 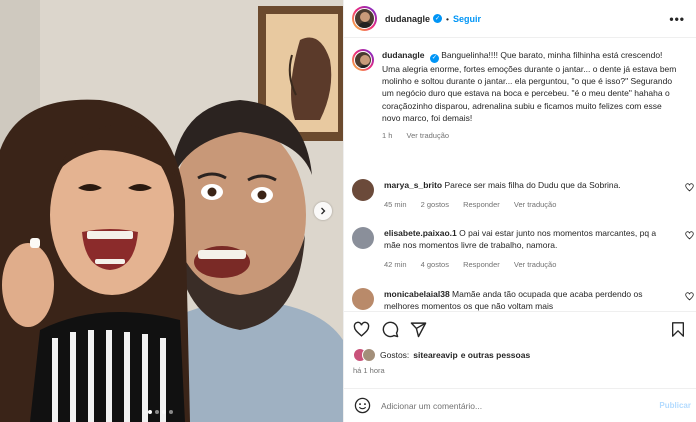 What do you see at coordinates (435, 264) in the screenshot?
I see `comment-likes: 4 gostos` at bounding box center [435, 264].